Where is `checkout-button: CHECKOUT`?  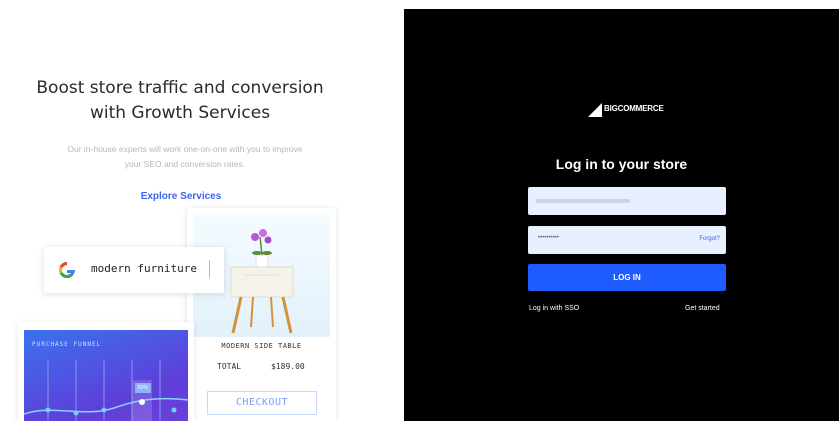 checkout-button: CHECKOUT is located at coordinates (262, 403).